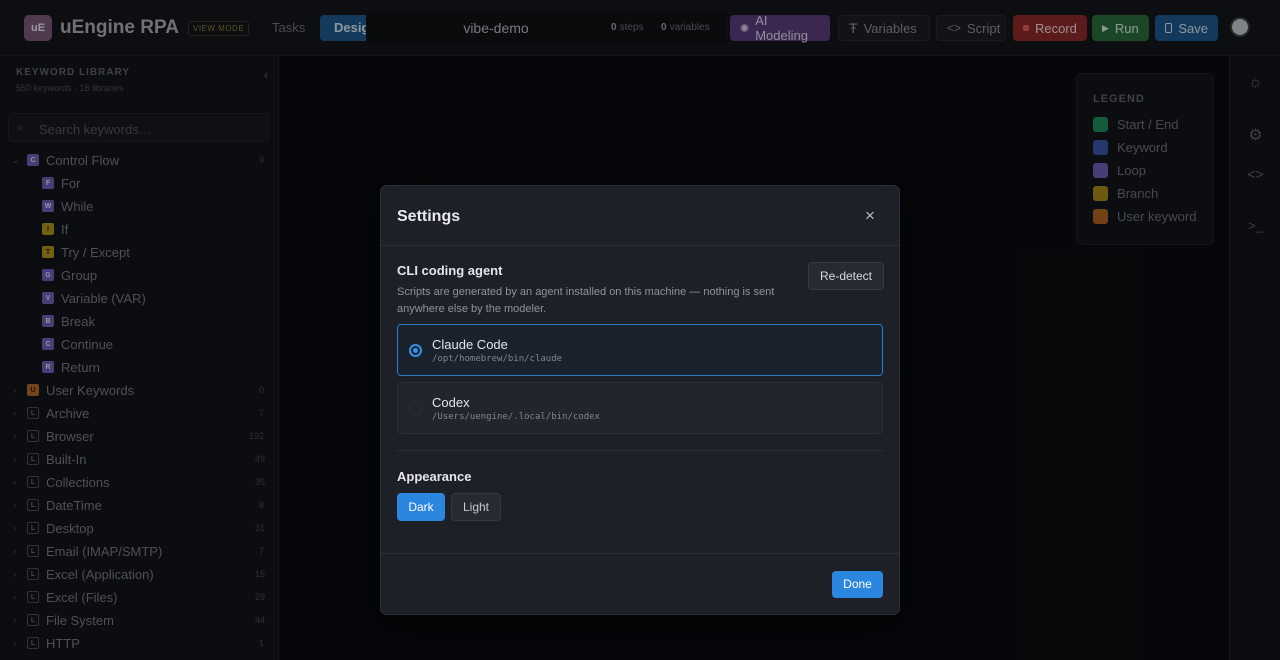 The image size is (1280, 660). Describe the element at coordinates (415, 350) in the screenshot. I see `radio-selected` at that location.